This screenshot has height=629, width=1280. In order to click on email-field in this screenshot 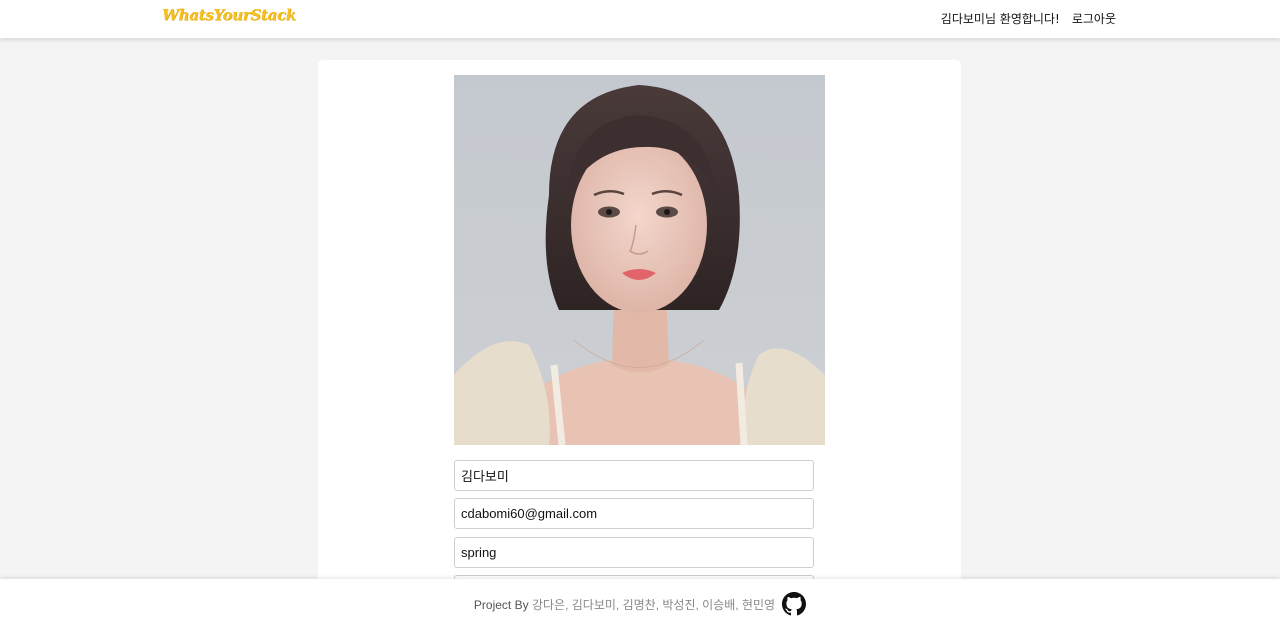, I will do `click(634, 513)`.